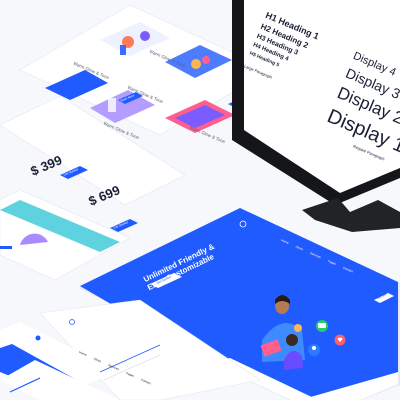 The height and width of the screenshot is (400, 400). Describe the element at coordinates (292, 340) in the screenshot. I see `hero-person2-head` at that location.